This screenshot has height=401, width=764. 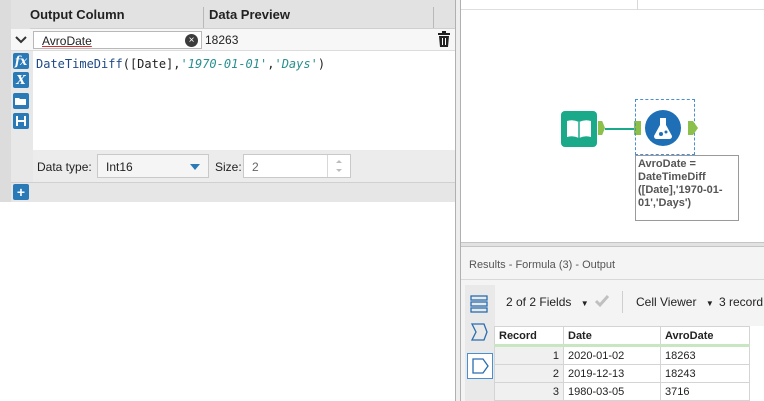 I want to click on corner-cell, so click(x=20, y=14).